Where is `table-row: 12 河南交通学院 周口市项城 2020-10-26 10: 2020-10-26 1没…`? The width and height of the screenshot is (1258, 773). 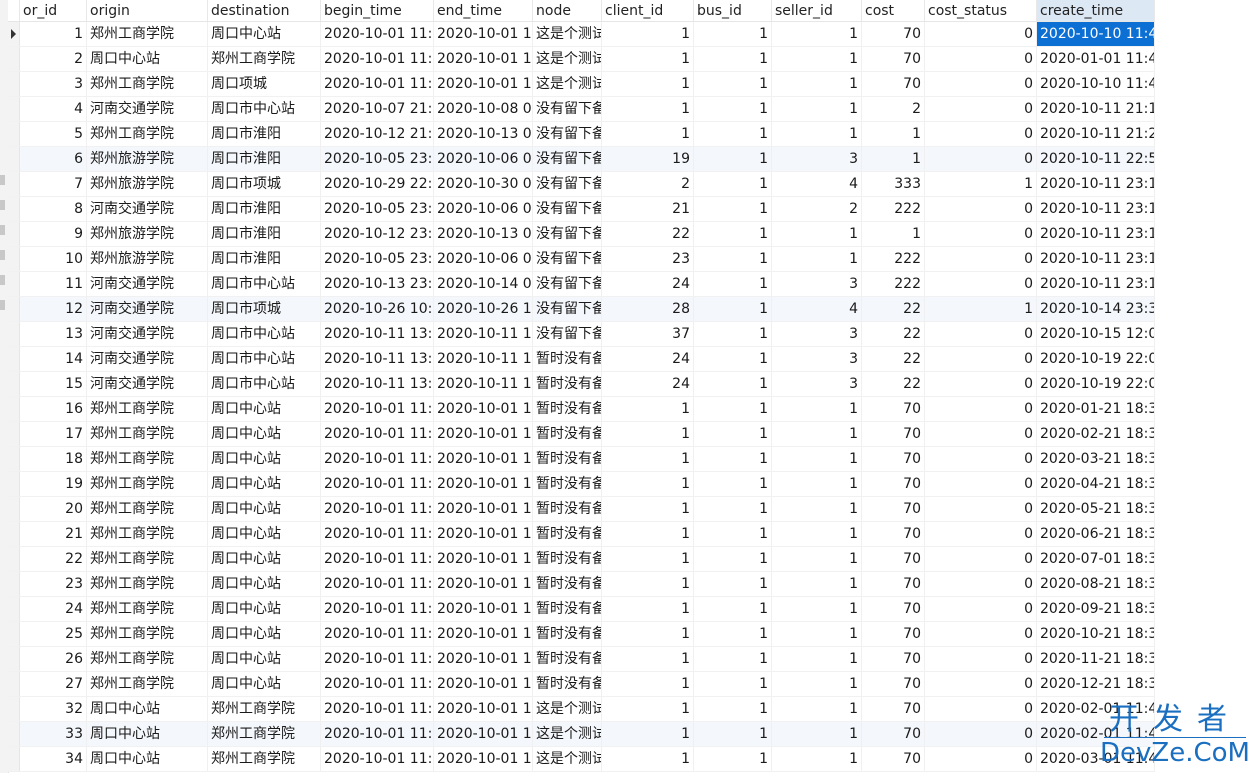 table-row: 12 河南交通学院 周口市项城 2020-10-26 10: 2020-10-26 1没… is located at coordinates (581, 309).